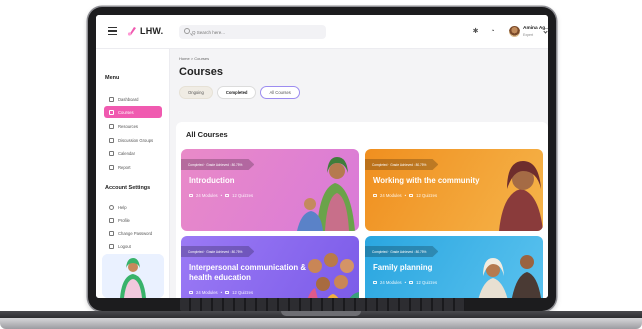 The image size is (642, 329). I want to click on sidebar-item-resources: Resources, so click(133, 126).